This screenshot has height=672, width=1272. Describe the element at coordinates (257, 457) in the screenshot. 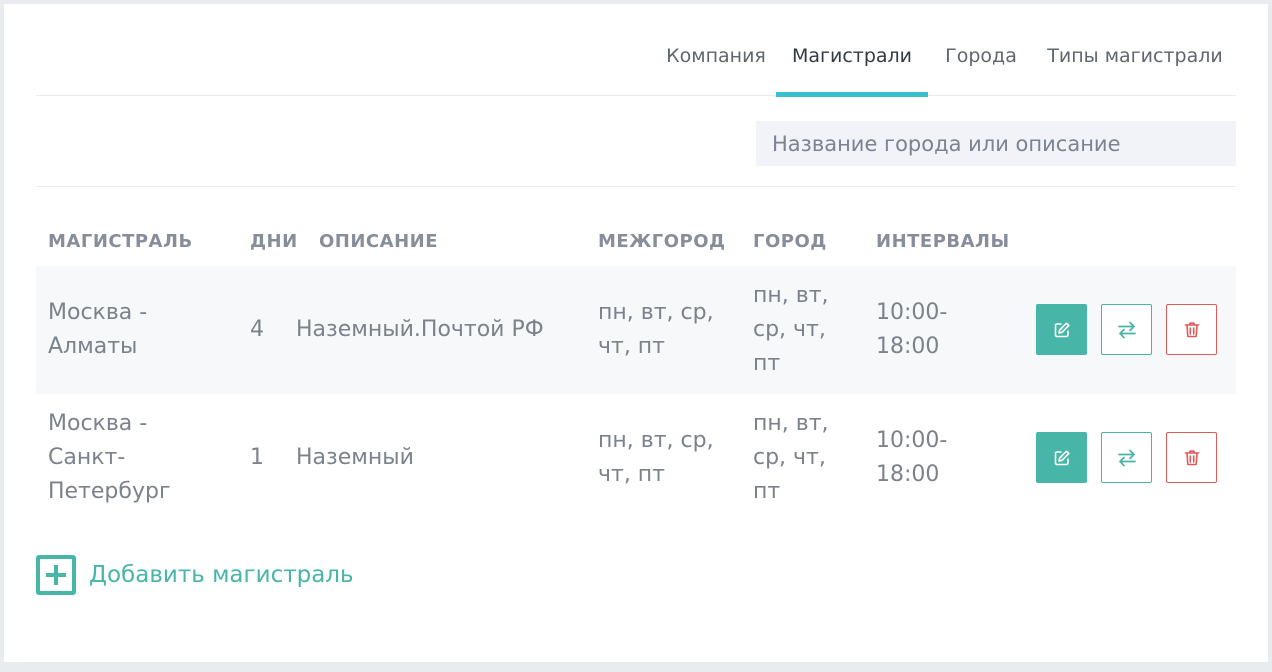

I see `cell-days: 1` at that location.